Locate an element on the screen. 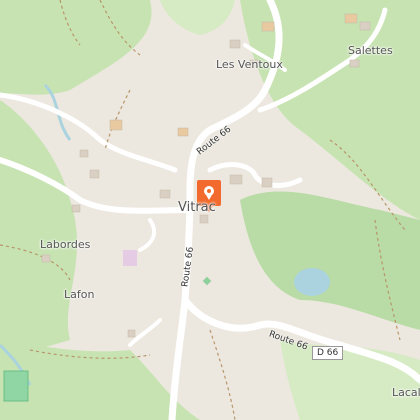 Image resolution: width=420 pixels, height=420 pixels. place-label-salettes: Salettes is located at coordinates (370, 50).